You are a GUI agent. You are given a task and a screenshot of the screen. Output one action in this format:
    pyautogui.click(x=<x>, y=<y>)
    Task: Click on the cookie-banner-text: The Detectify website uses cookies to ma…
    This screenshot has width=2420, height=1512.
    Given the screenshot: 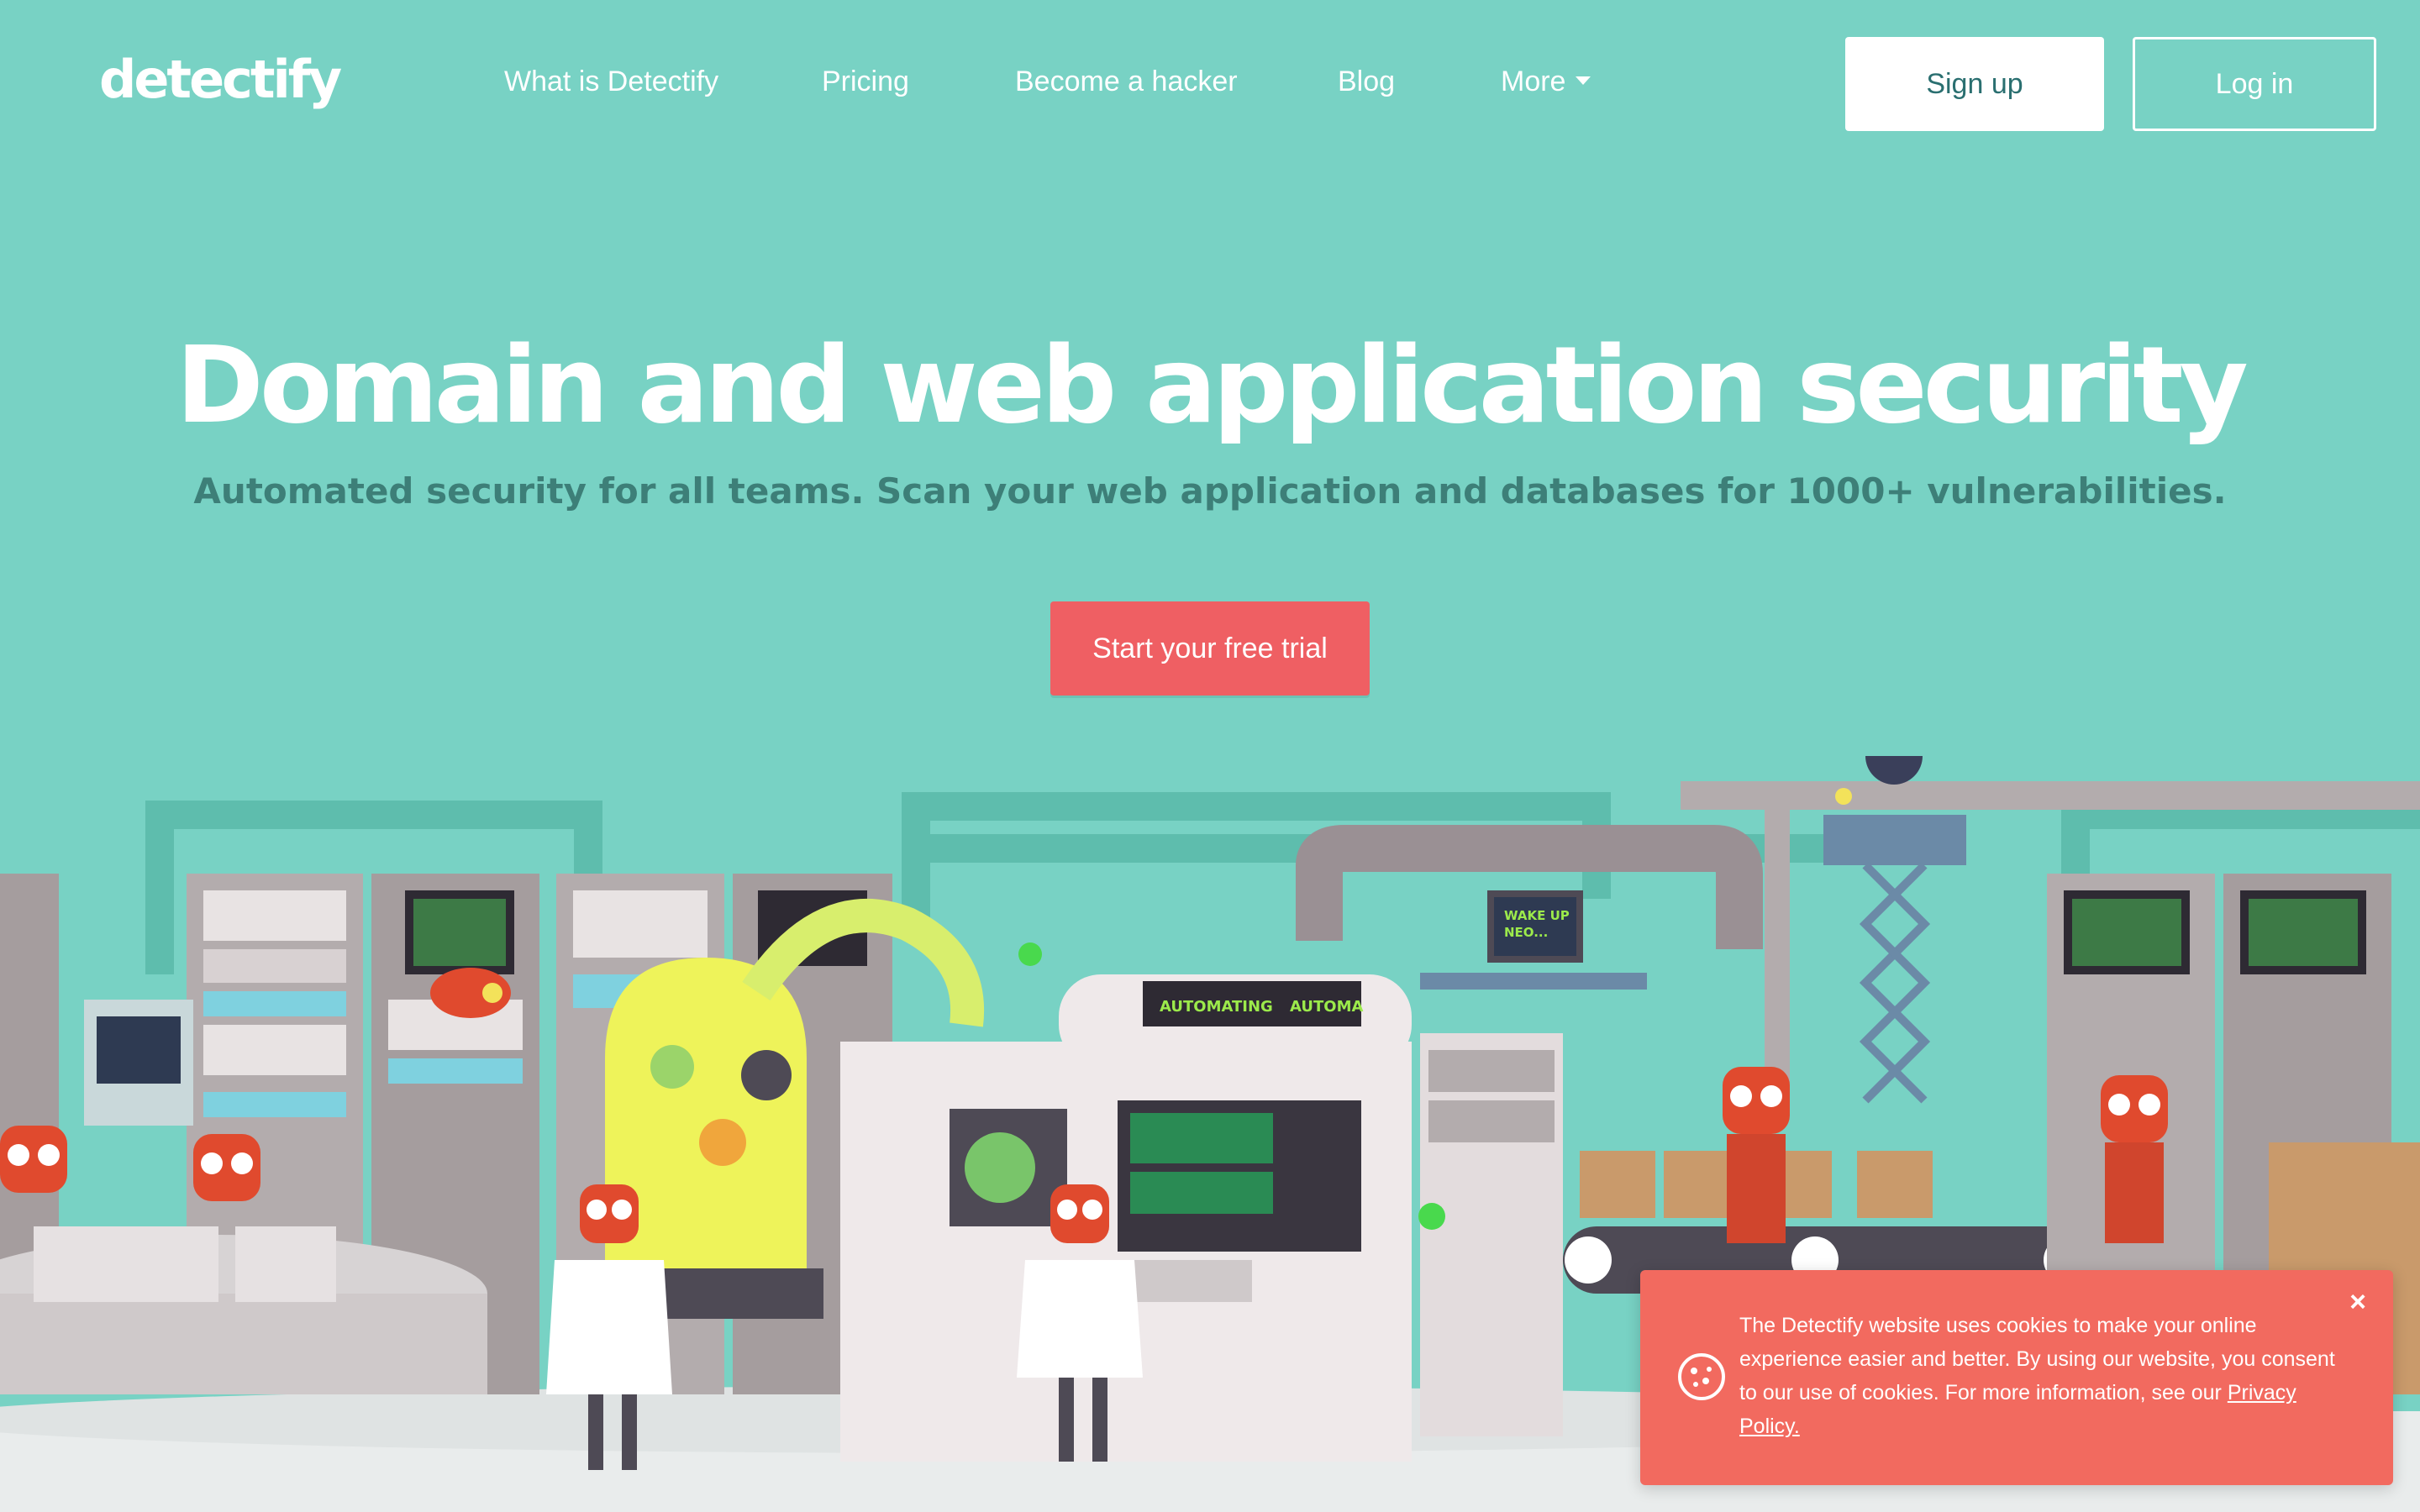 What is the action you would take?
    pyautogui.click(x=2042, y=1376)
    